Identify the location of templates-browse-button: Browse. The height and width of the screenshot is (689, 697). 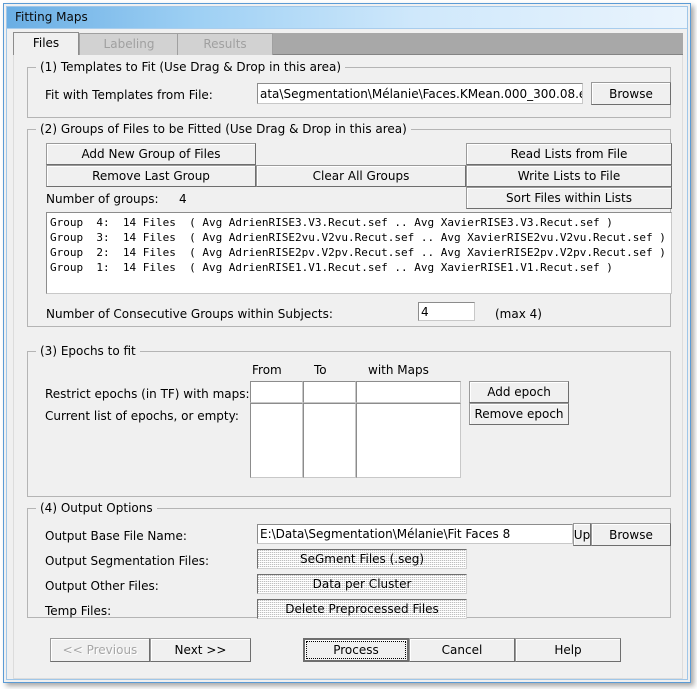
(631, 93).